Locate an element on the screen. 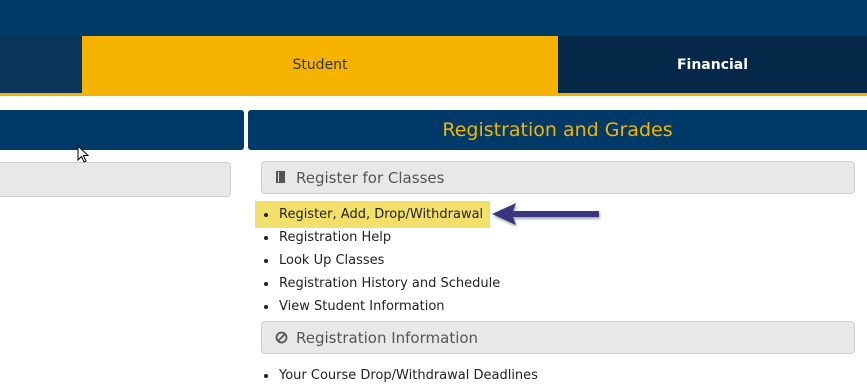 This screenshot has height=387, width=867. registration-panel-header: Registration and Grades is located at coordinates (557, 130).